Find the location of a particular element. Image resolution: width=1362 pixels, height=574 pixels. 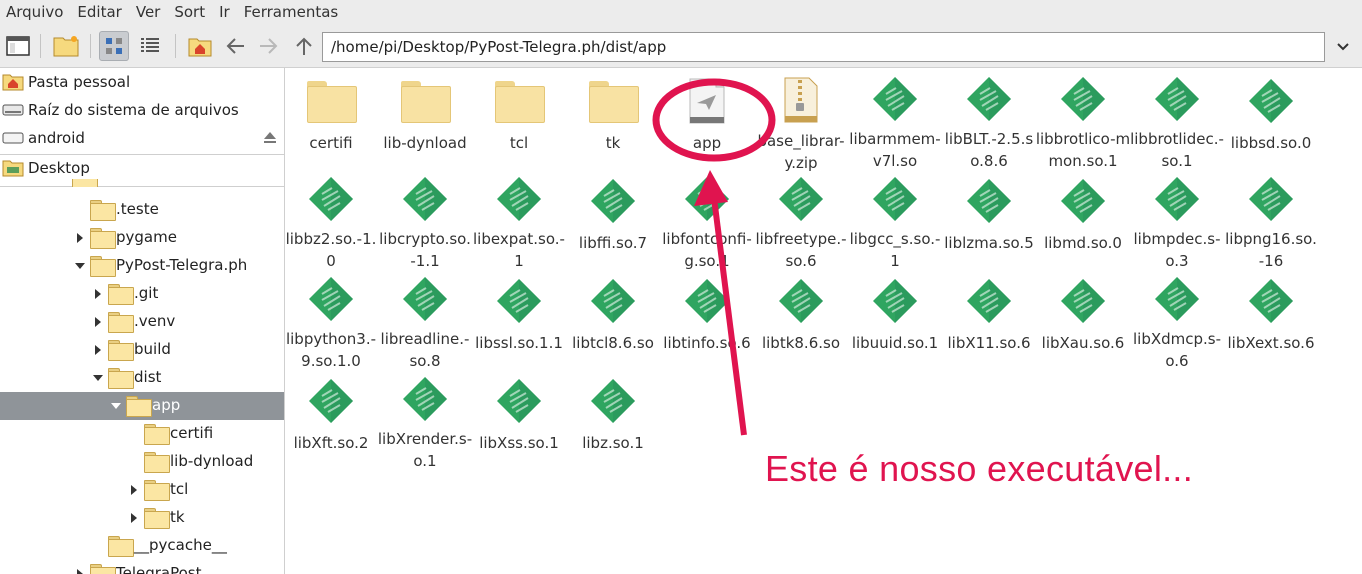

list-view-button is located at coordinates (150, 46).